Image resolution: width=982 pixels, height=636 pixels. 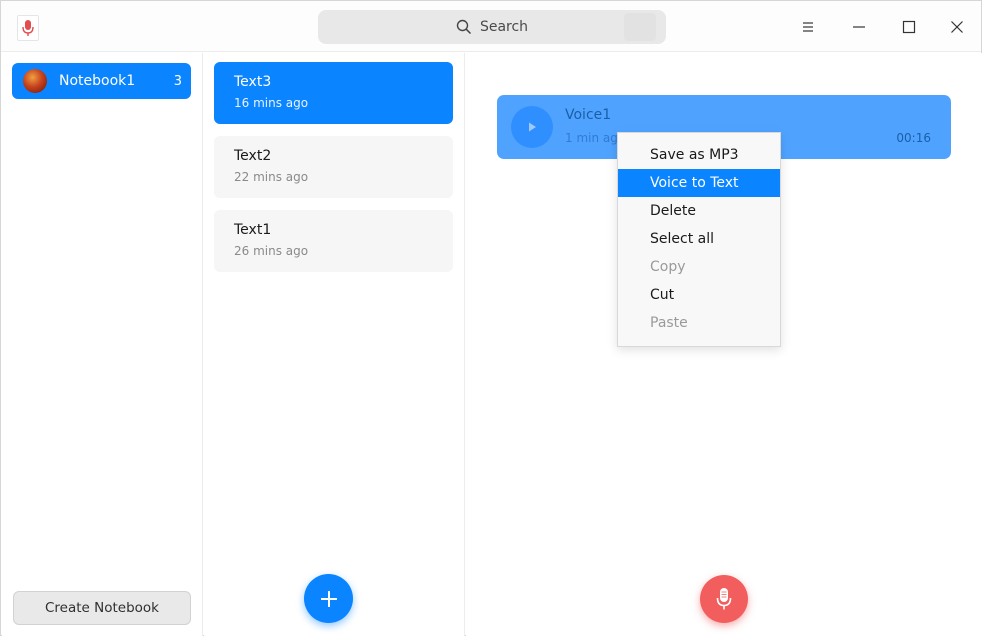 I want to click on note-title: Text1, so click(x=253, y=230).